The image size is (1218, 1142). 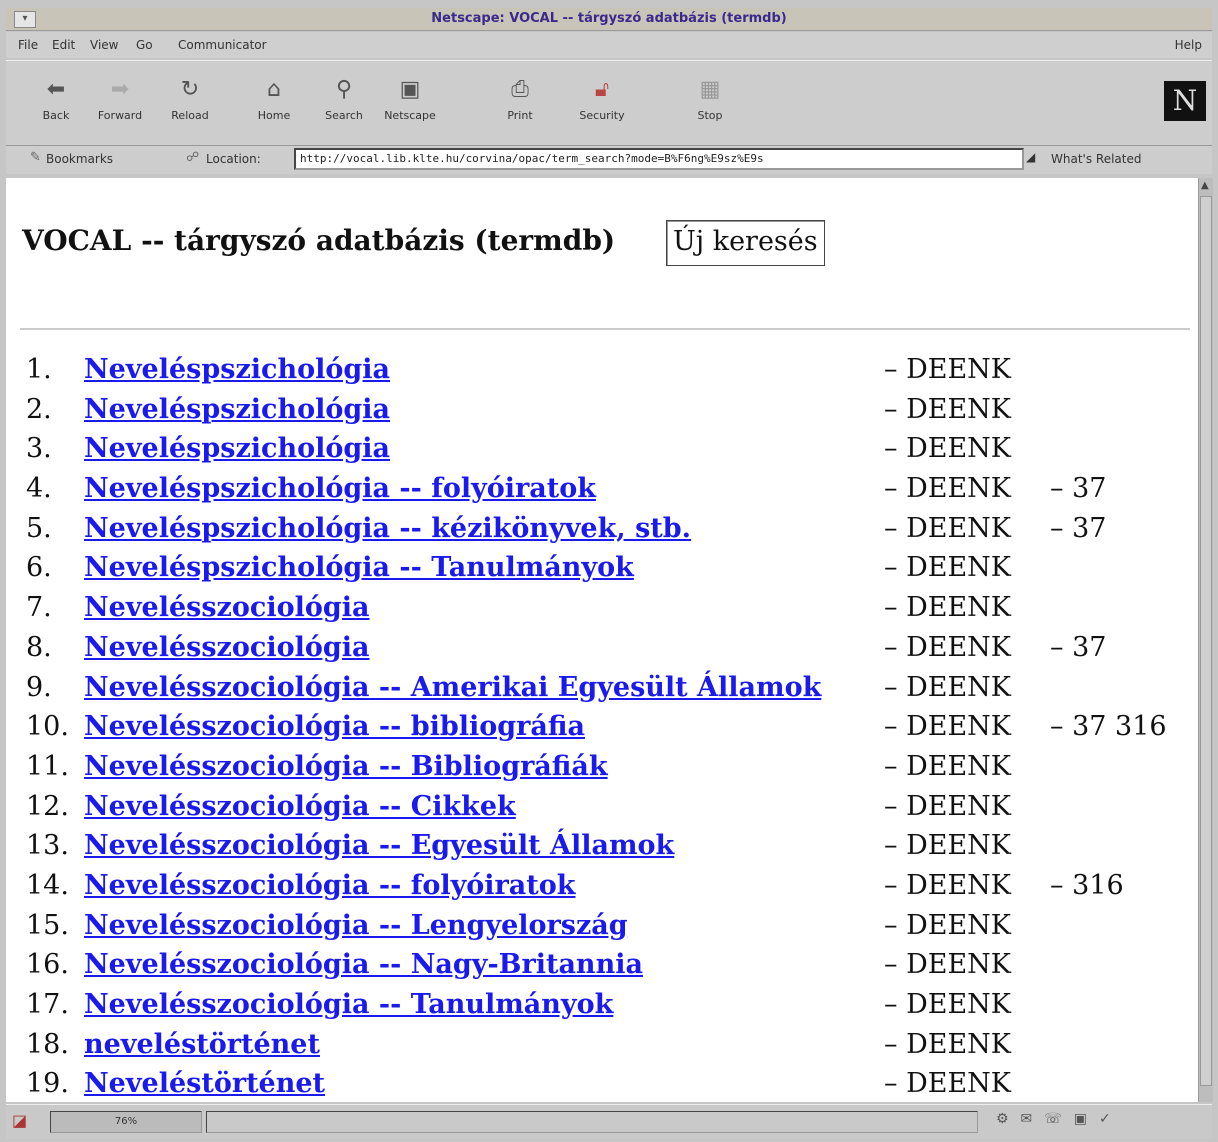 What do you see at coordinates (47, 1004) in the screenshot?
I see `result-number: 17.` at bounding box center [47, 1004].